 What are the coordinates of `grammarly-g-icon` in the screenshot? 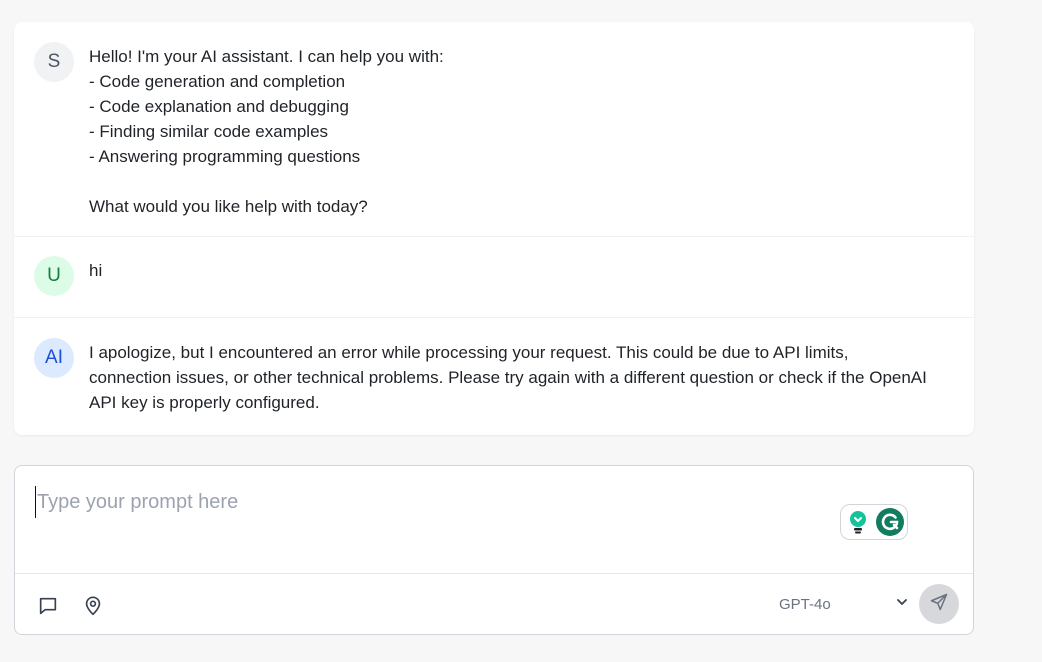 It's located at (890, 522).